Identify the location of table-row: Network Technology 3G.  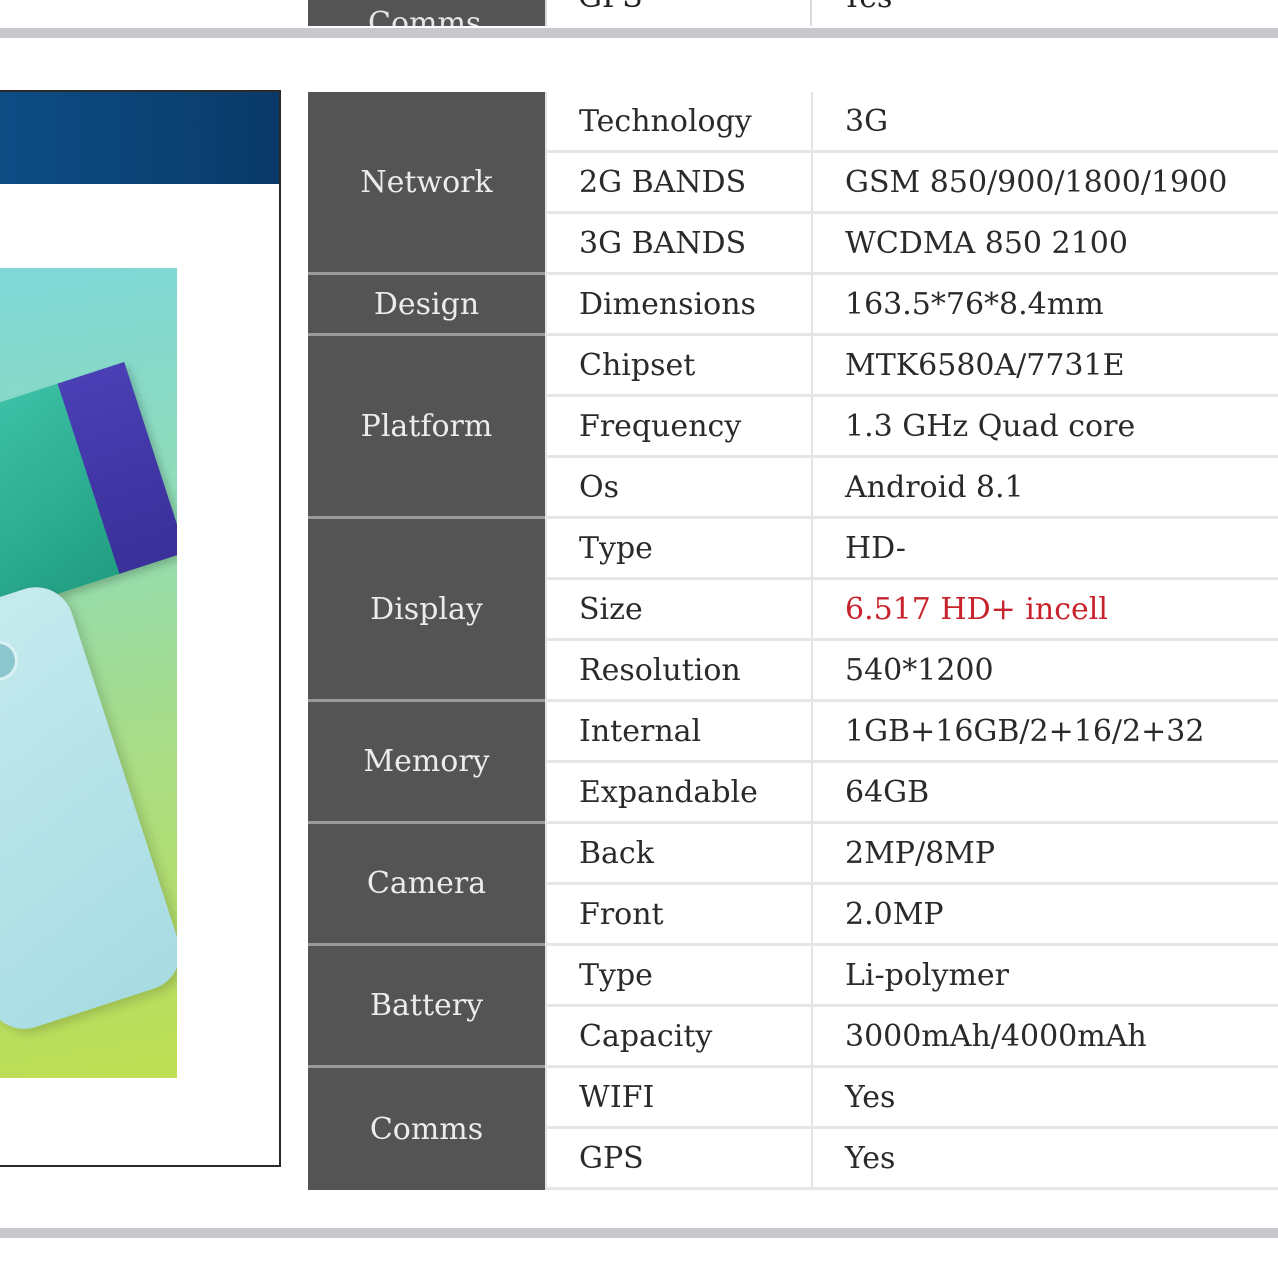
(793, 183).